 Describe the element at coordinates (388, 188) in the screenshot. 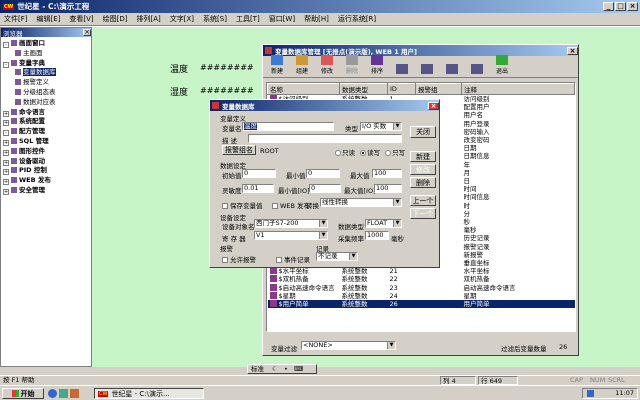

I see `maxio-input: 100` at that location.